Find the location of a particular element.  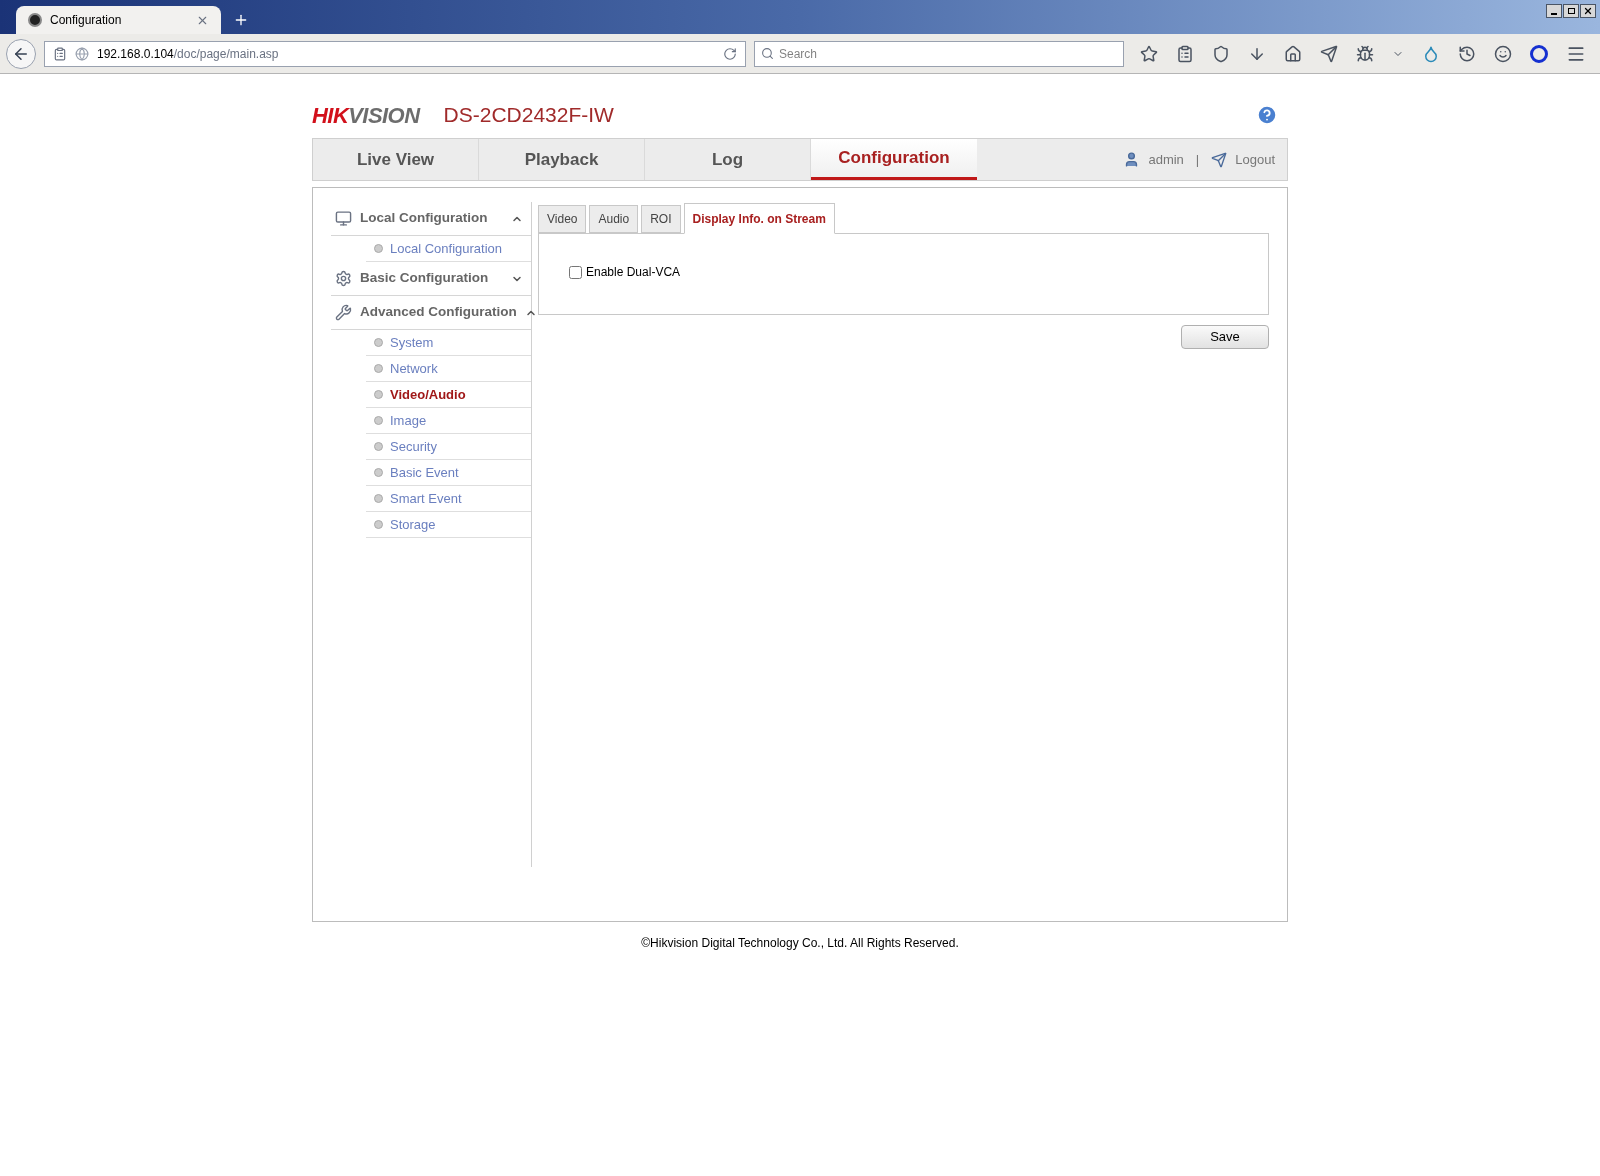

smiley-icon is located at coordinates (1503, 53).